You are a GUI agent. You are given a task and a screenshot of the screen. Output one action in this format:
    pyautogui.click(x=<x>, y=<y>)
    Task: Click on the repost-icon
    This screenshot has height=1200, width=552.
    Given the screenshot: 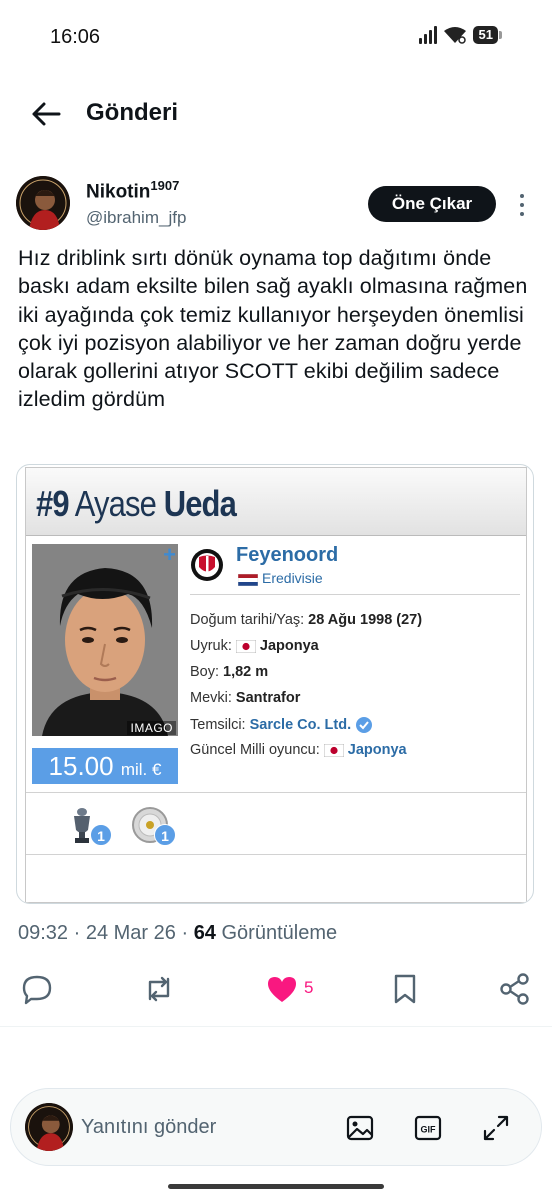 What is the action you would take?
    pyautogui.click(x=159, y=989)
    